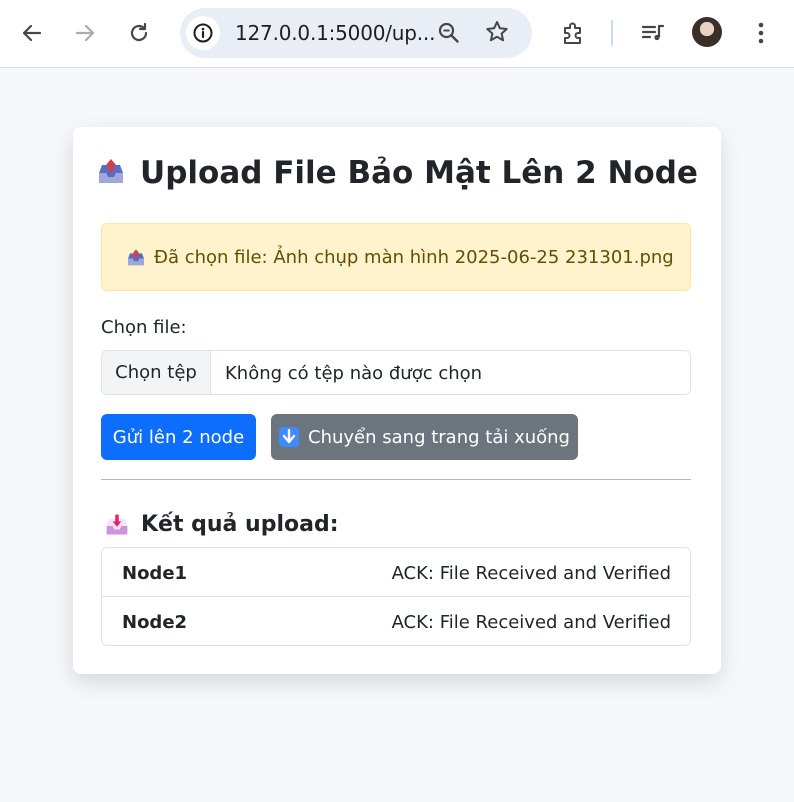 Image resolution: width=794 pixels, height=802 pixels. What do you see at coordinates (139, 33) in the screenshot?
I see `reload-icon` at bounding box center [139, 33].